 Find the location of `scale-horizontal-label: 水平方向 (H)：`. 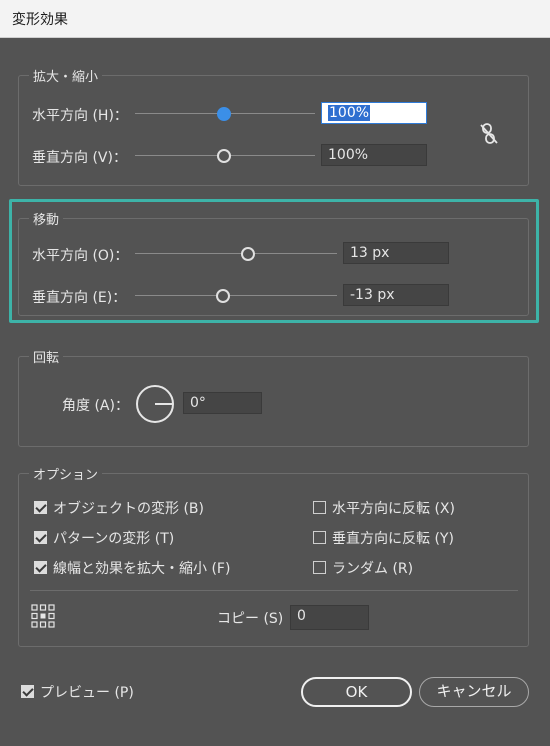

scale-horizontal-label: 水平方向 (H)： is located at coordinates (80, 116).